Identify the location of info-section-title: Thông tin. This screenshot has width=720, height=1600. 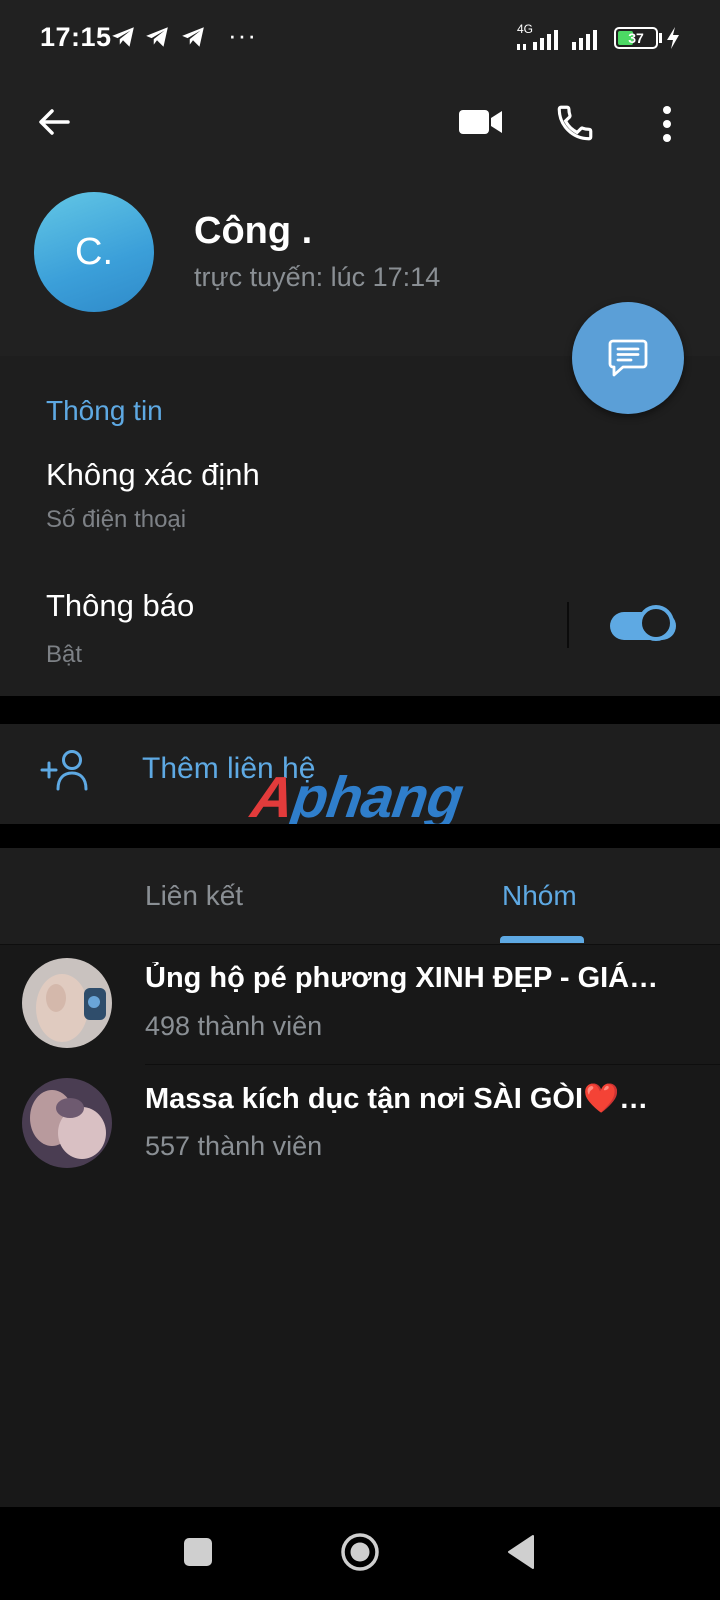
(104, 410).